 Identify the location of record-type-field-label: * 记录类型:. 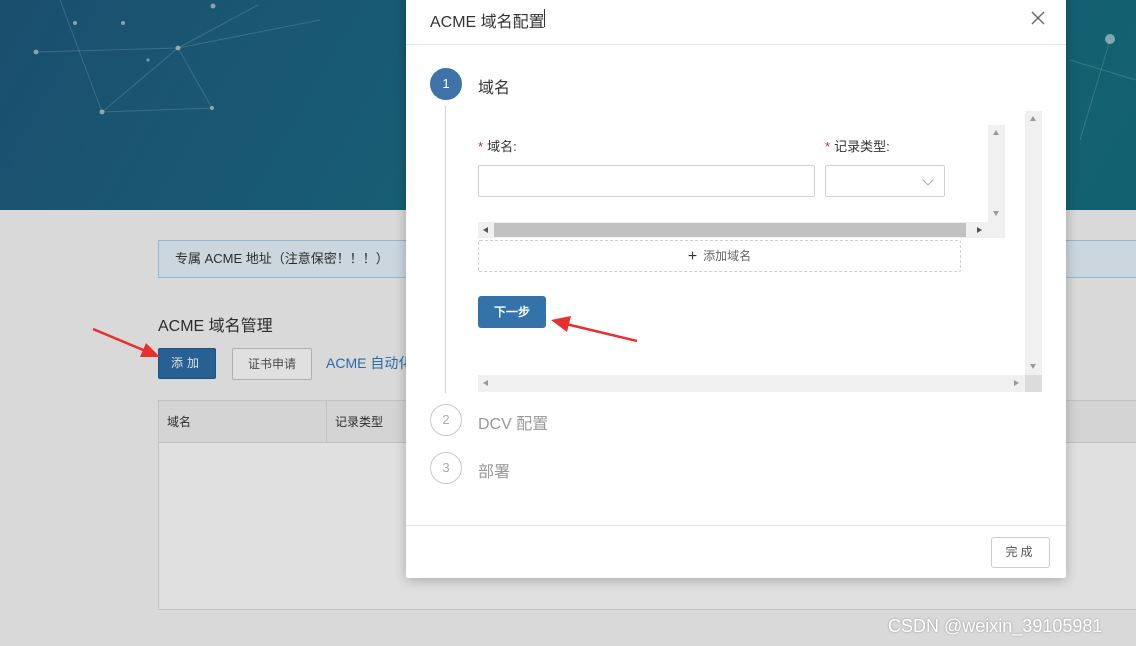
(857, 145).